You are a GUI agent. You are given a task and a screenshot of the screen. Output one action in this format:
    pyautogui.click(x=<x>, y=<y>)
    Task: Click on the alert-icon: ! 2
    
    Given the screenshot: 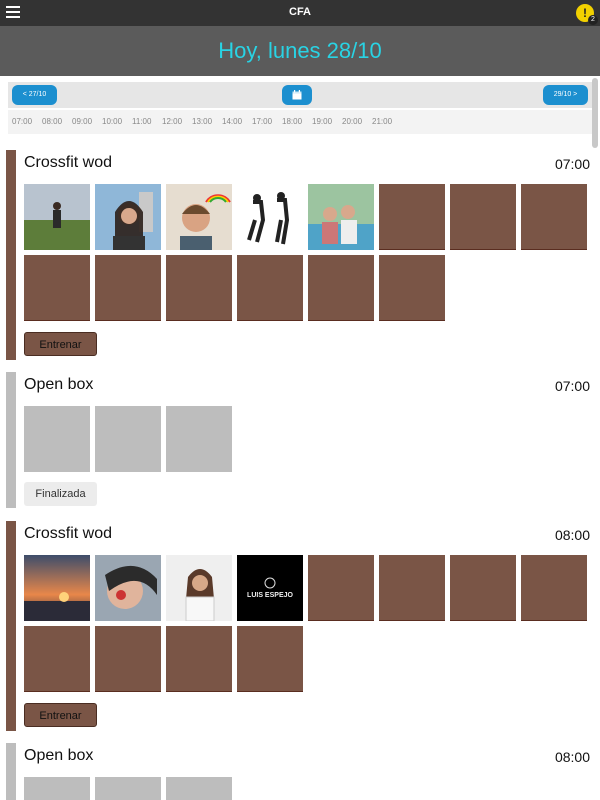 What is the action you would take?
    pyautogui.click(x=587, y=14)
    